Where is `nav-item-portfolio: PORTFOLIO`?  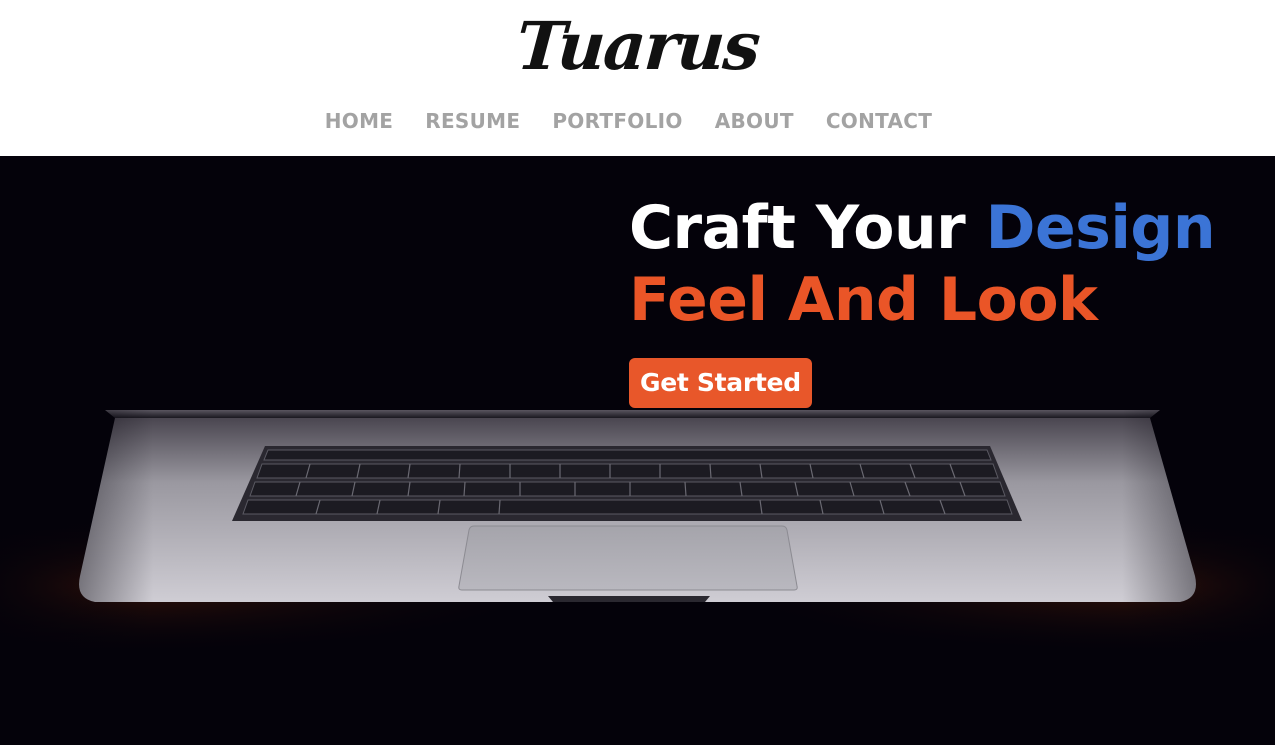 nav-item-portfolio: PORTFOLIO is located at coordinates (617, 121).